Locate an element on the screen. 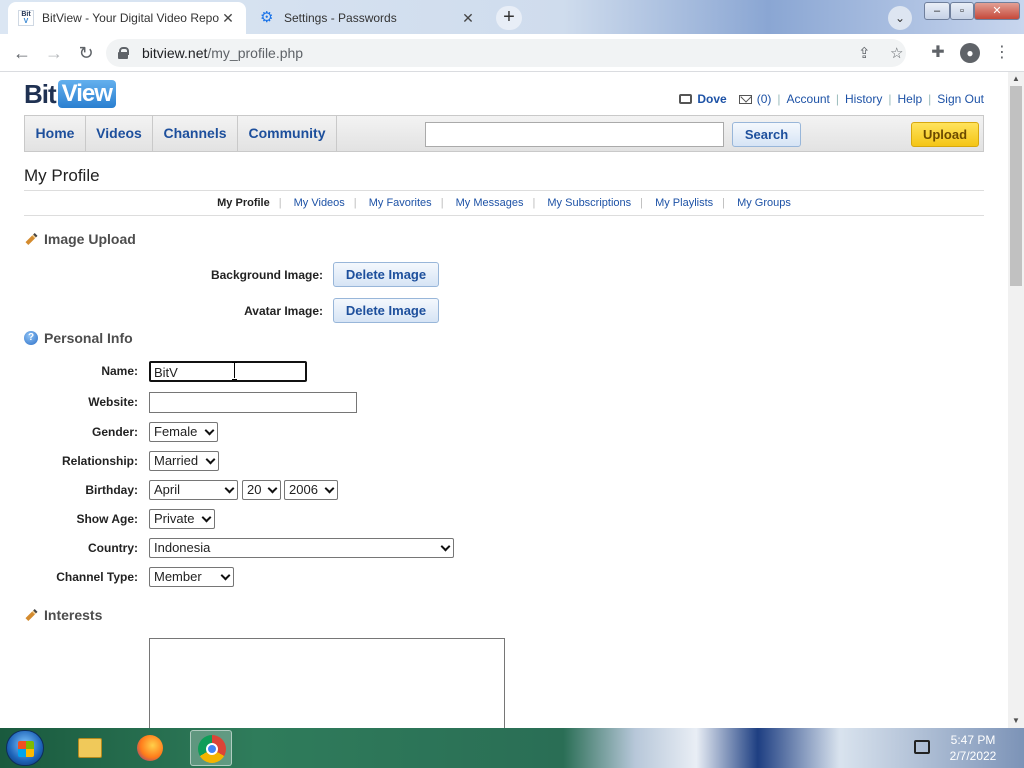 Image resolution: width=1024 pixels, height=768 pixels. scroll-down-icon: ▼ is located at coordinates (1016, 721).